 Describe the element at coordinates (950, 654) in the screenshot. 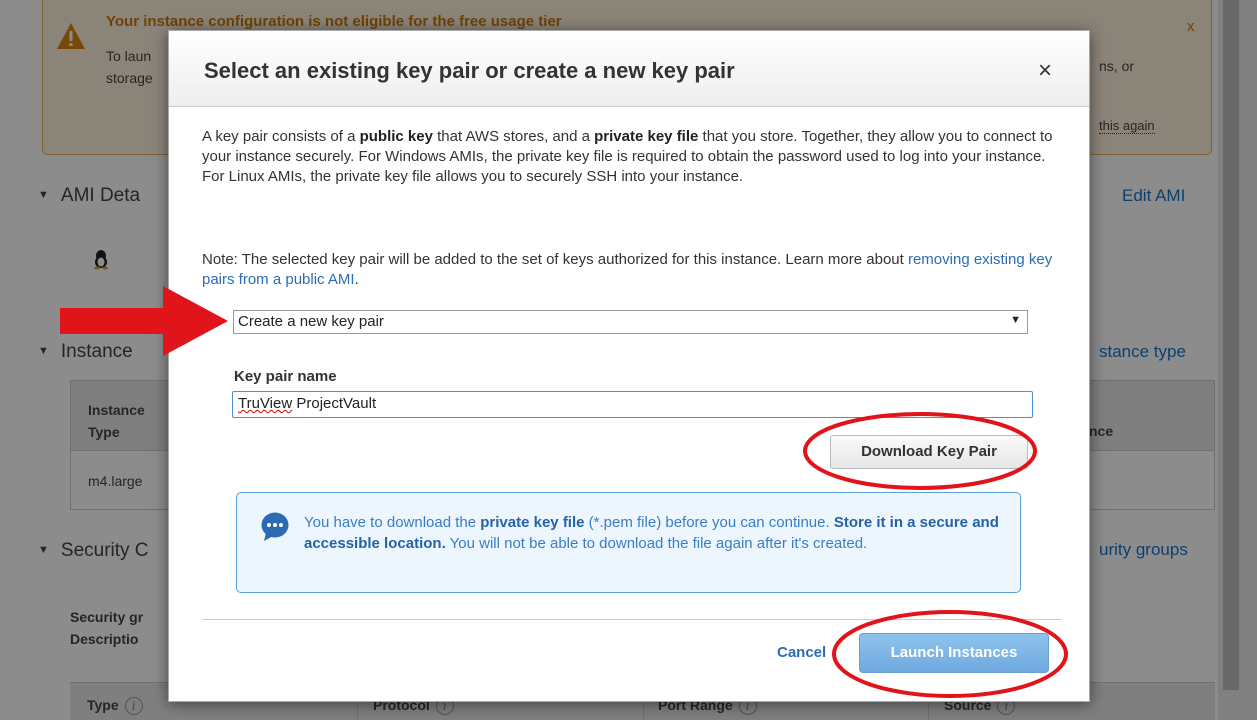

I see `launch-highlight-circle` at that location.